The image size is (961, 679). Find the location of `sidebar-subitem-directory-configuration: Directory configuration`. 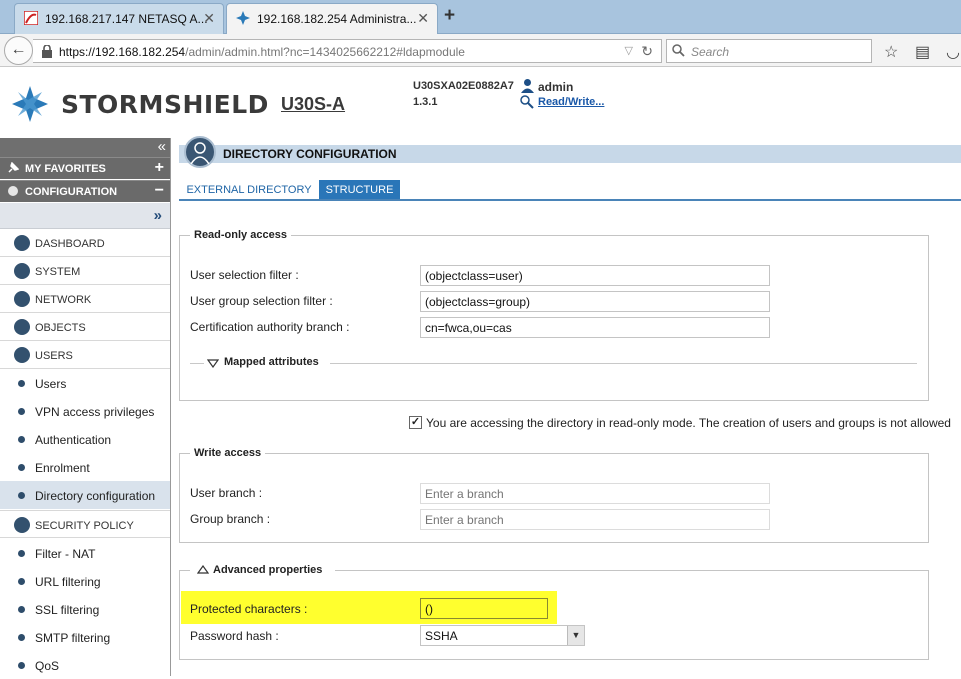

sidebar-subitem-directory-configuration: Directory configuration is located at coordinates (85, 495).